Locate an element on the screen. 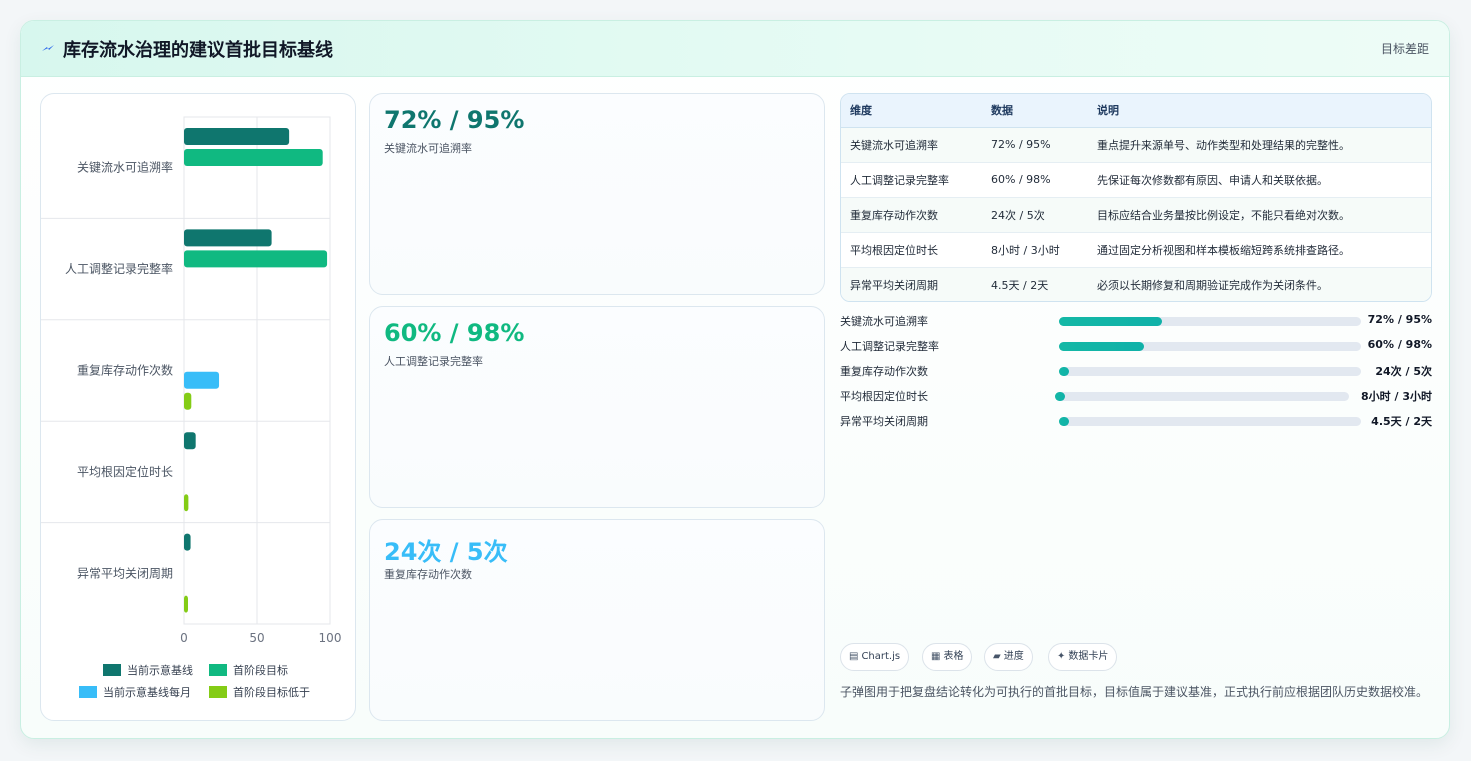  kpi-label: 重复库存动作次数 is located at coordinates (428, 574).